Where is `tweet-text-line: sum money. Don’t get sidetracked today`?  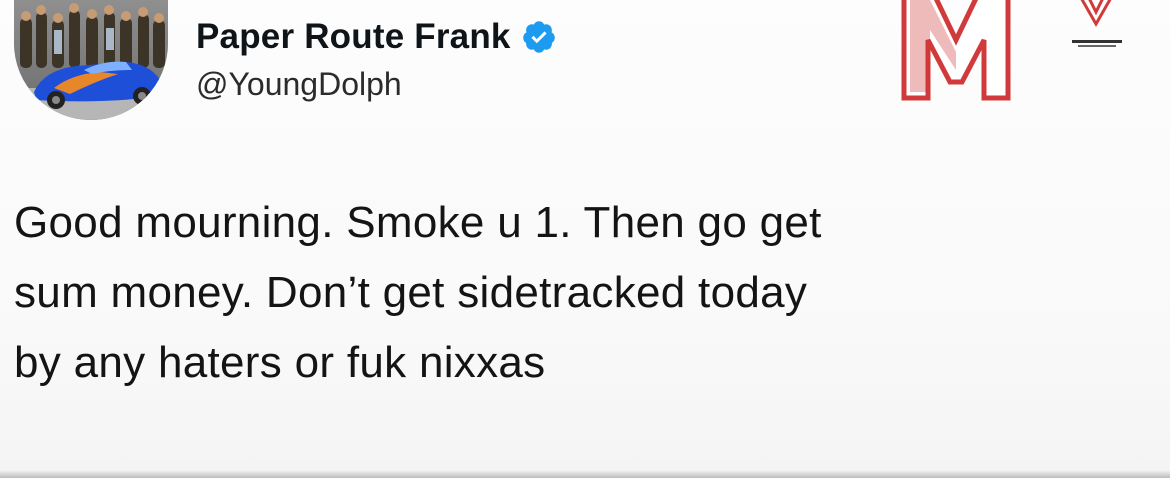 tweet-text-line: sum money. Don’t get sidetracked today is located at coordinates (411, 292).